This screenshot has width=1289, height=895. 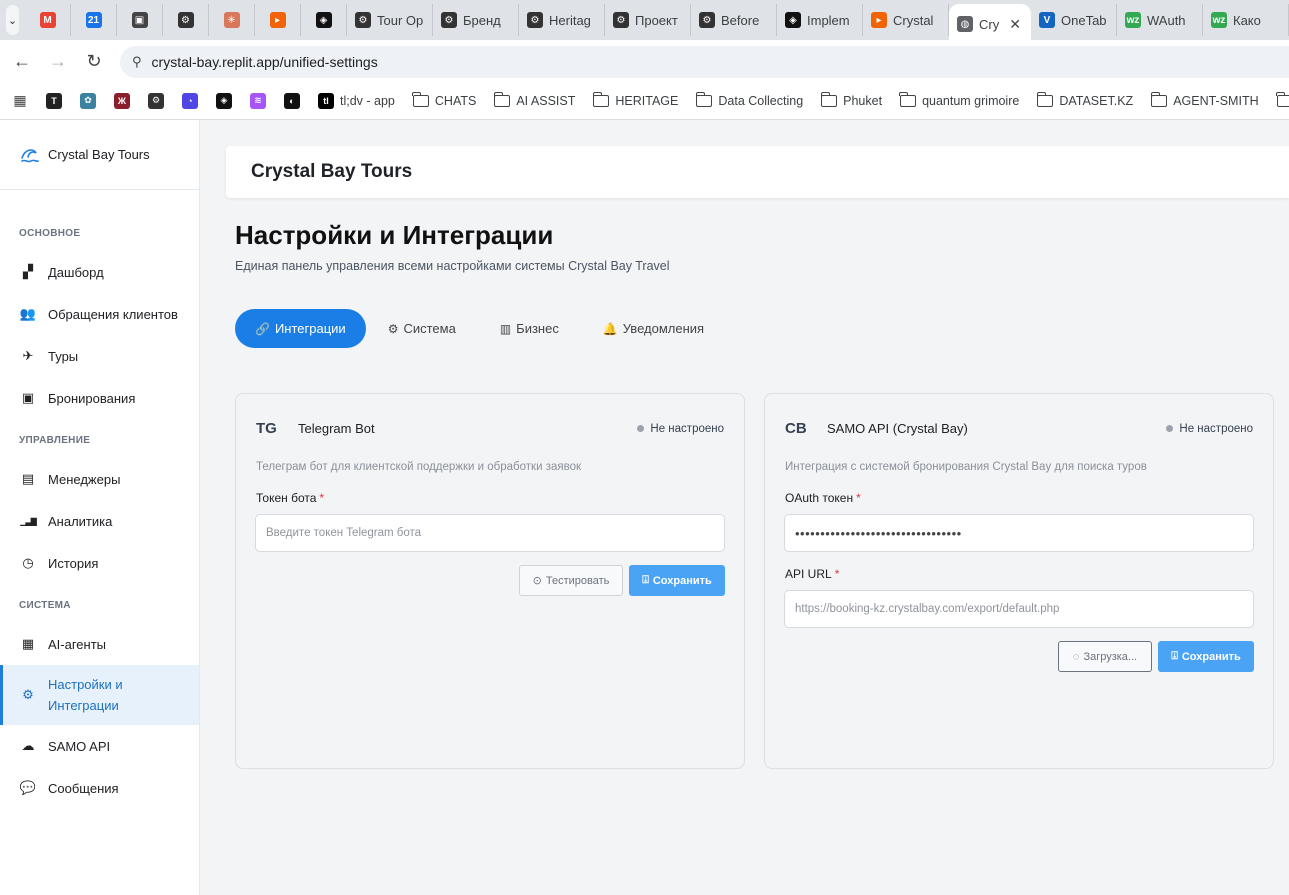 I want to click on browser-tab: ⚙, so click(x=186, y=20).